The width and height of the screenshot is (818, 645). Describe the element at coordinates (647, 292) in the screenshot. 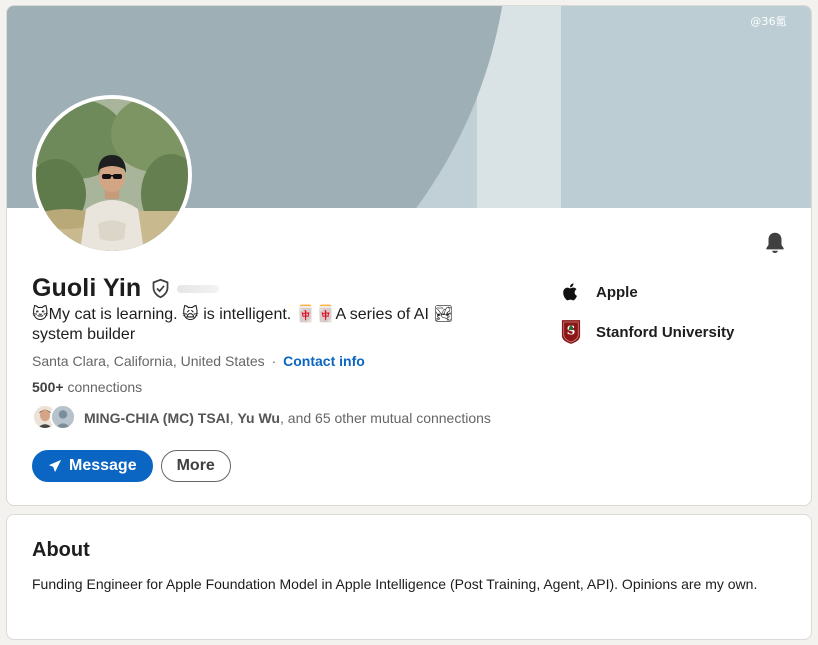

I see `org-item-apple: Apple` at that location.